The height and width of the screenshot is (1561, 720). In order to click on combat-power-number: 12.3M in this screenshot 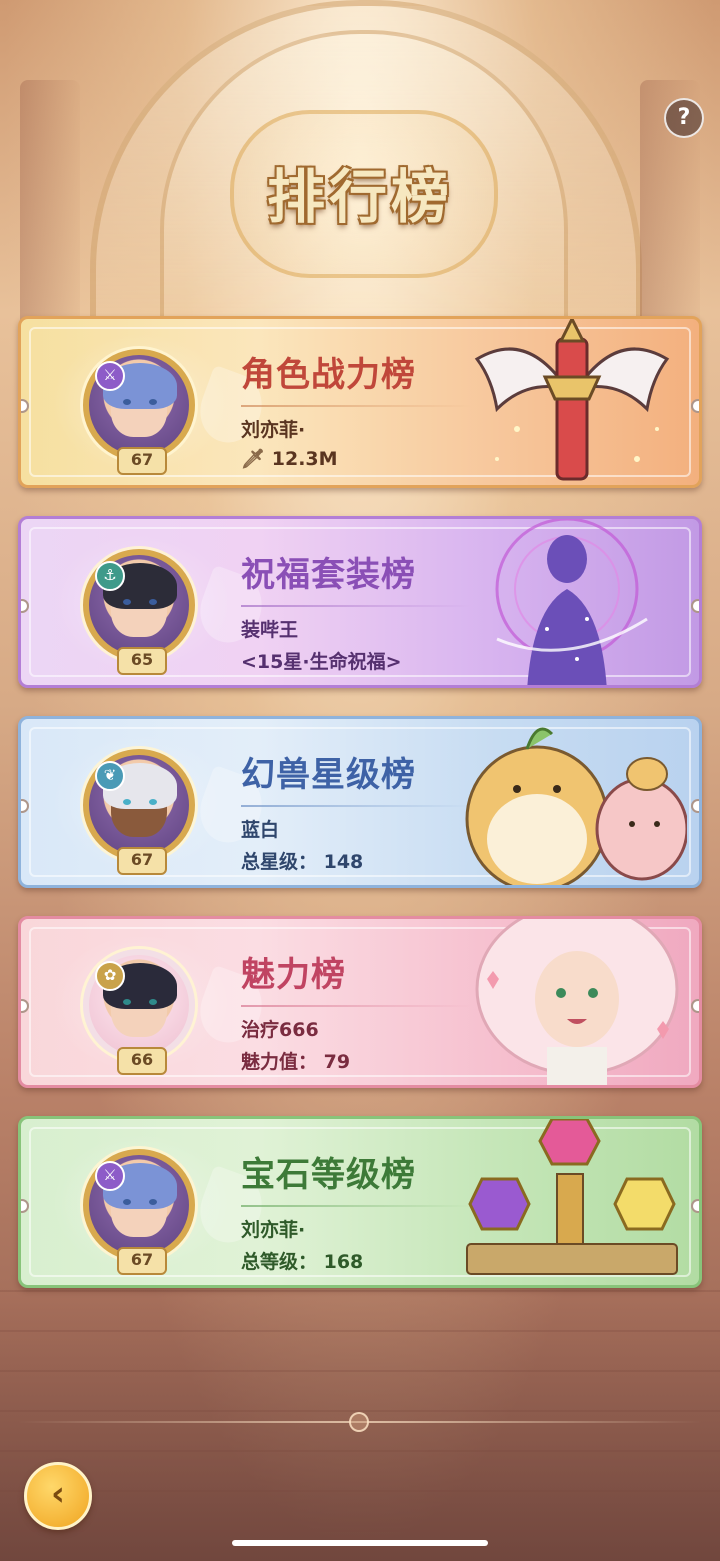, I will do `click(304, 459)`.